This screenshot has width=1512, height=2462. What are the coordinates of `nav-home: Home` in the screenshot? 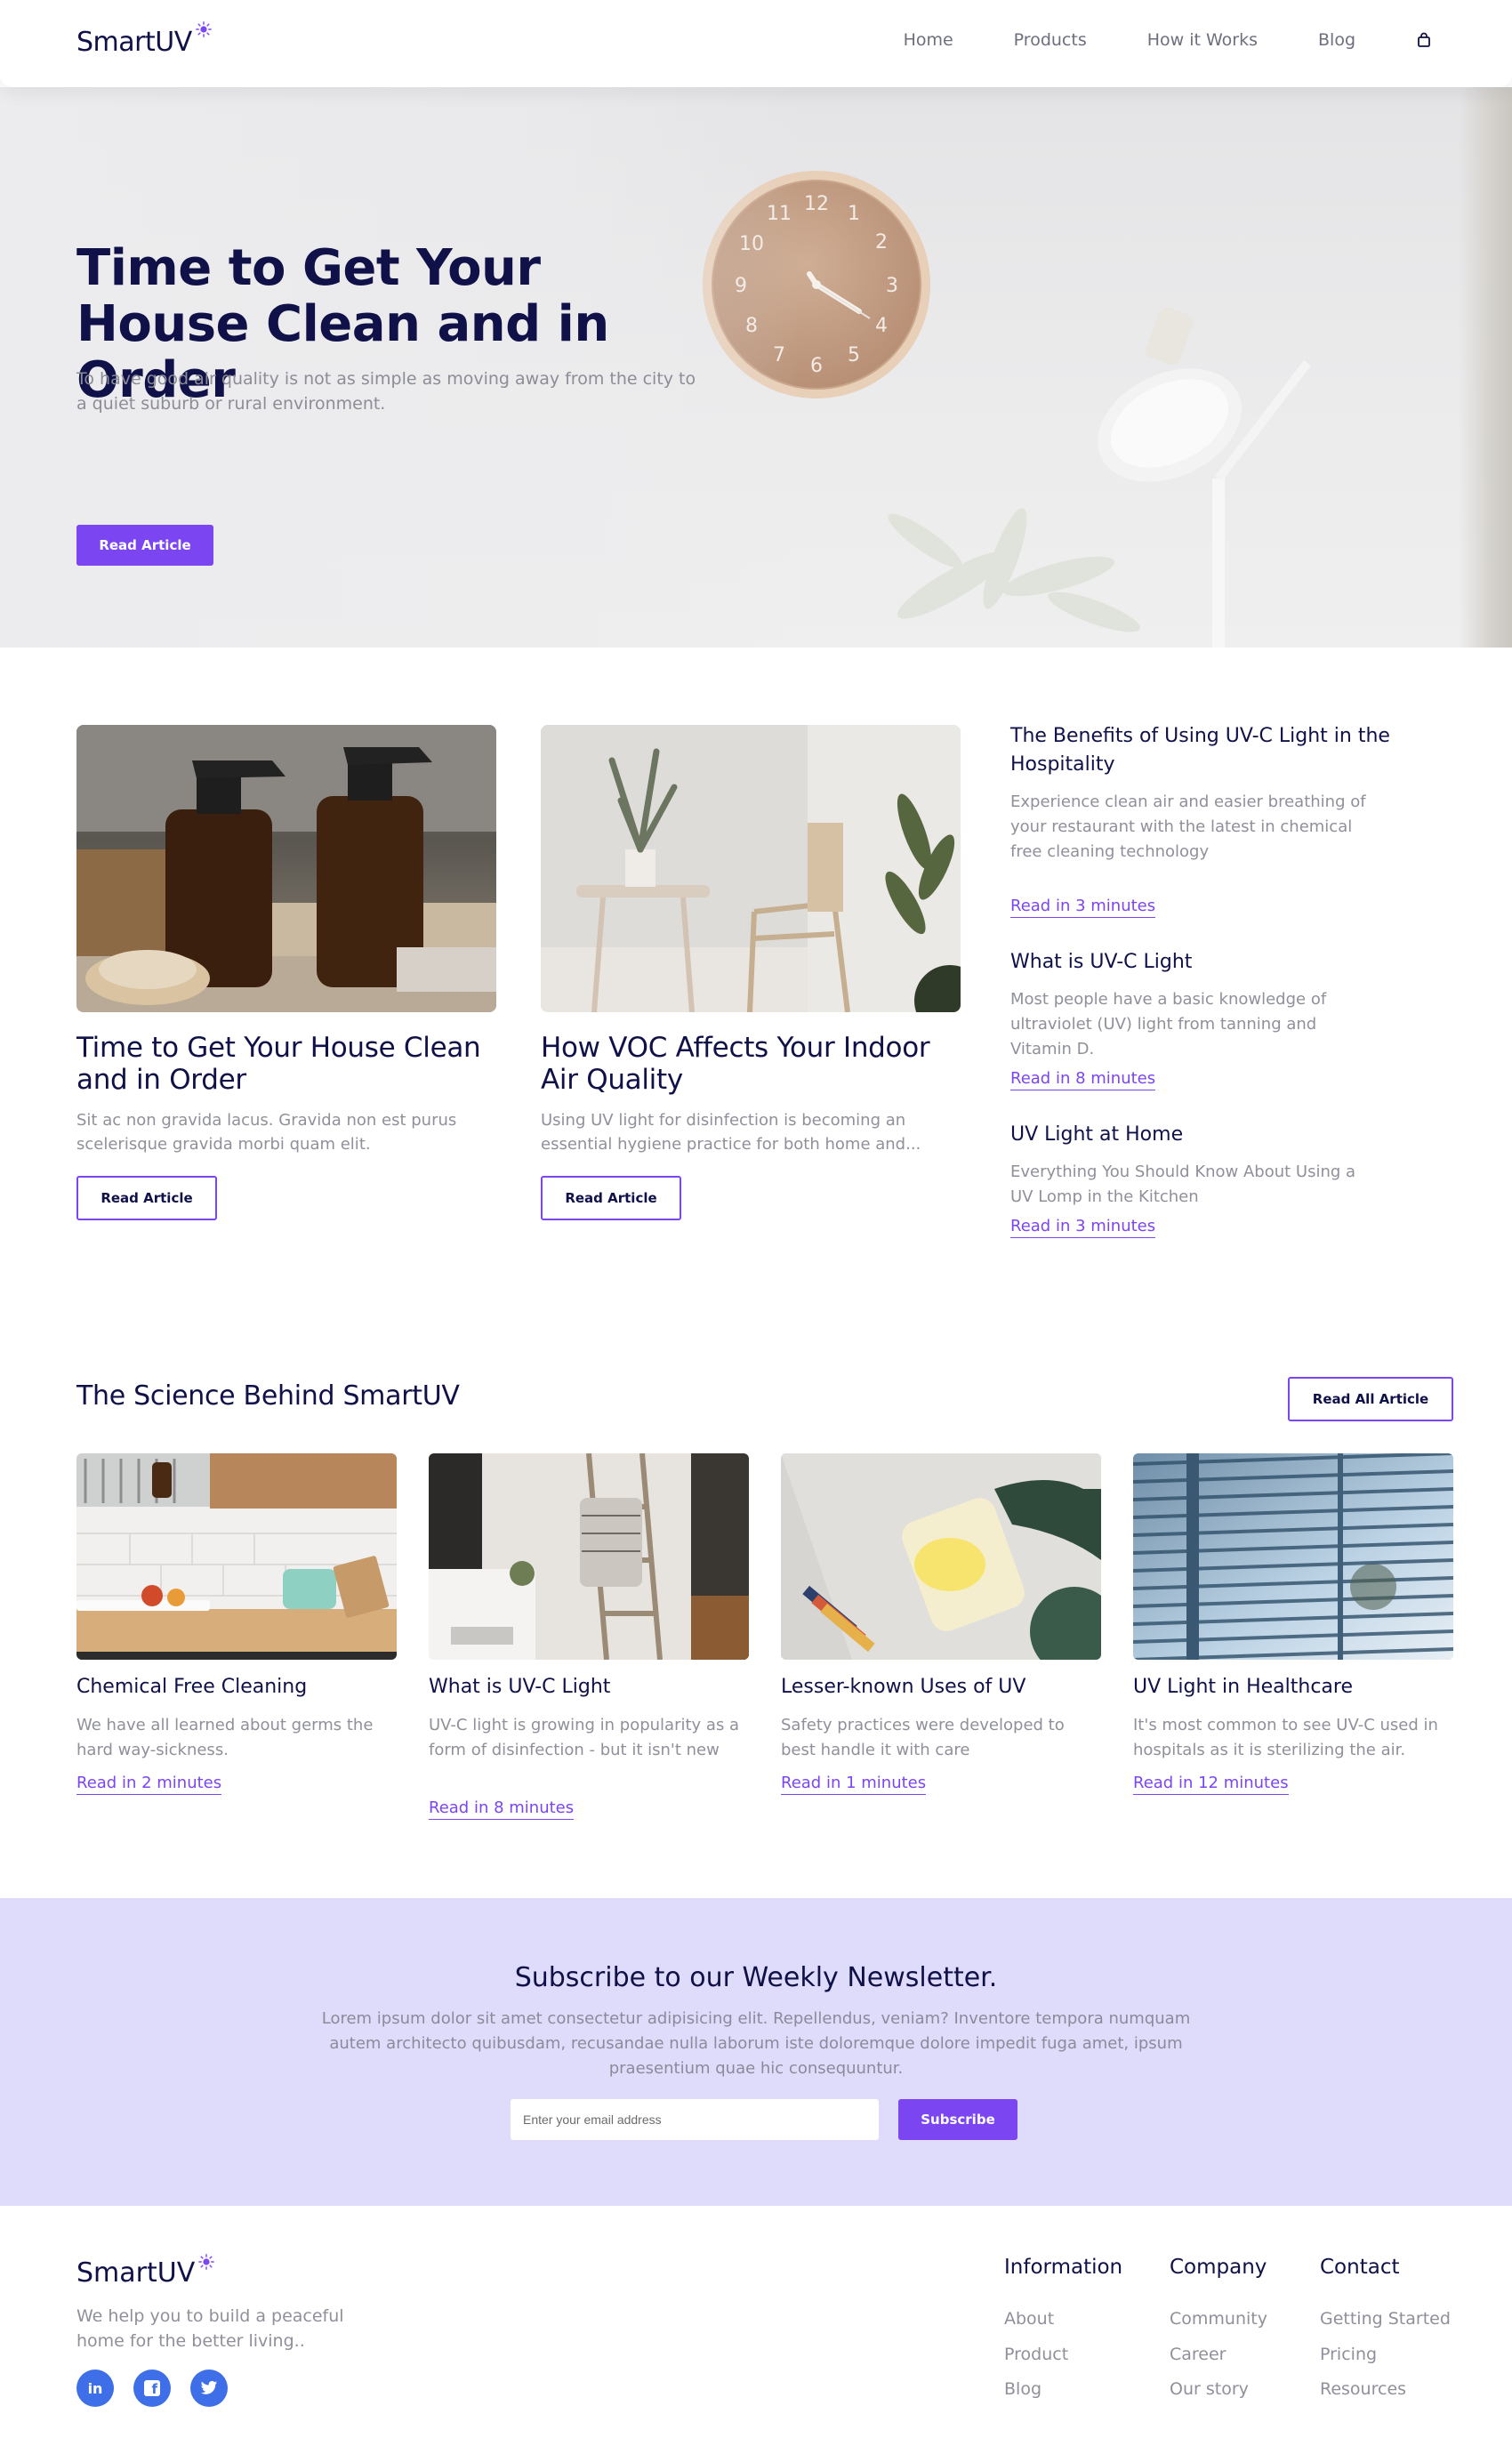 It's located at (928, 40).